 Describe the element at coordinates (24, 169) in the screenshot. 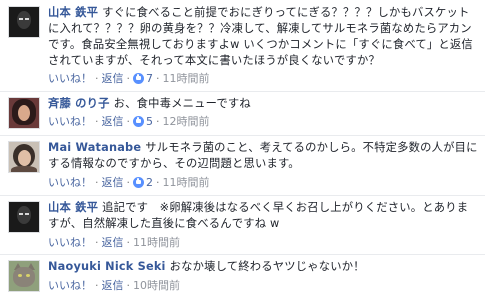

I see `avatar-shoulders` at that location.